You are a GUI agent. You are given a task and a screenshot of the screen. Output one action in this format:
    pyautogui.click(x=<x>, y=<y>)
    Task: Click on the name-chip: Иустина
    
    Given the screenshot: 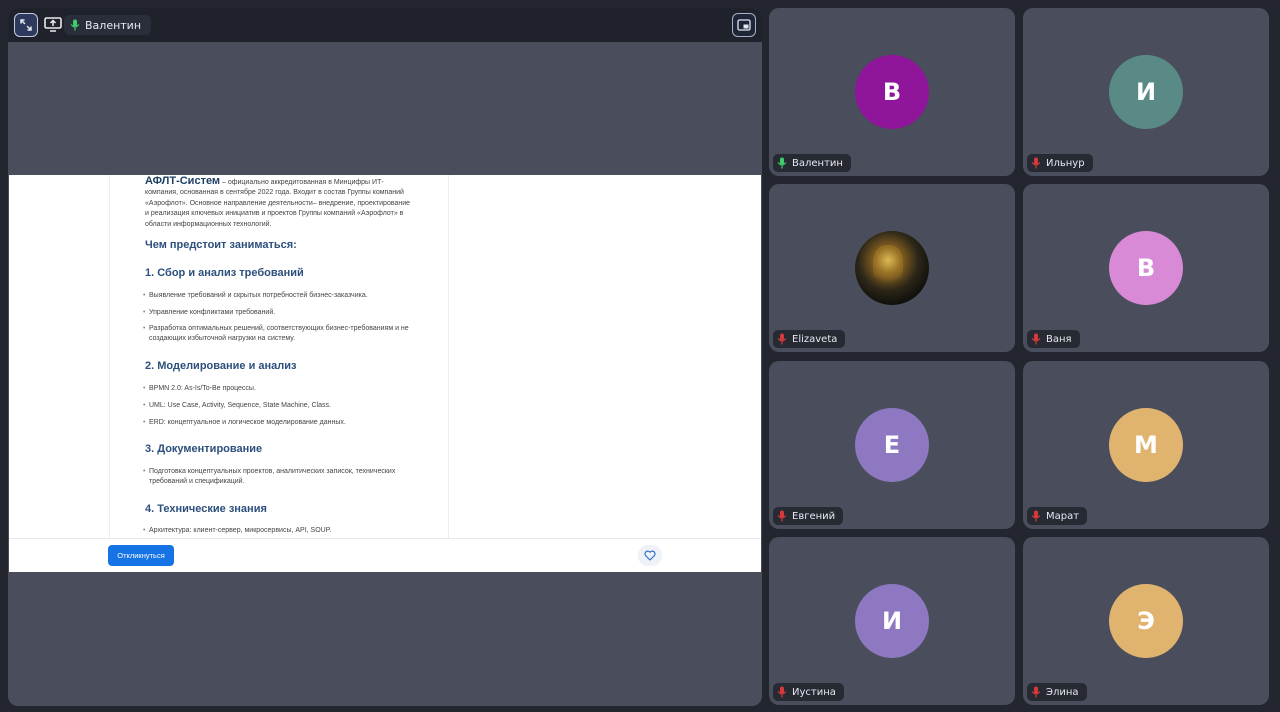 What is the action you would take?
    pyautogui.click(x=808, y=692)
    